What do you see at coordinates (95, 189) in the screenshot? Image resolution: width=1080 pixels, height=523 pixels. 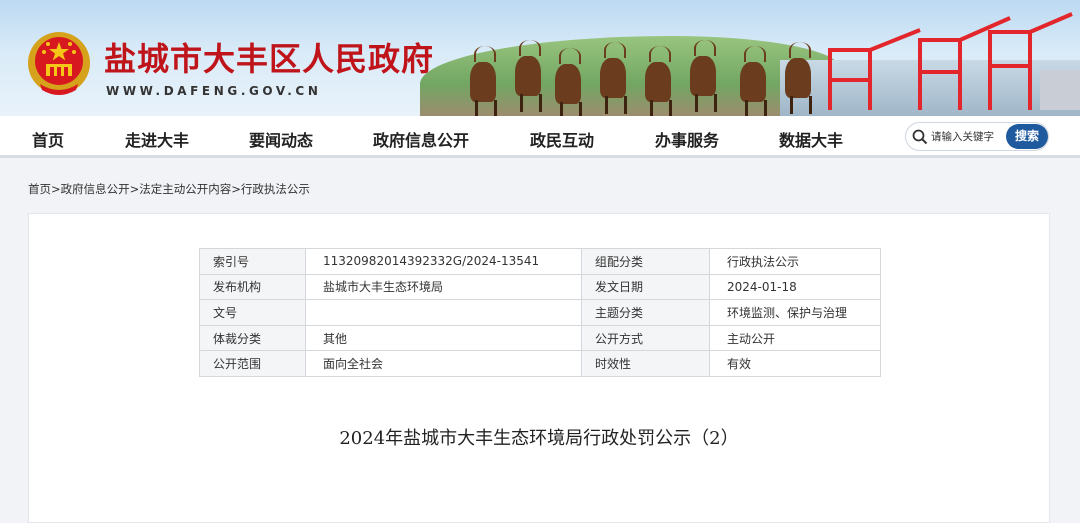 I see `breadcrumb-gov-info: 政府信息公开` at bounding box center [95, 189].